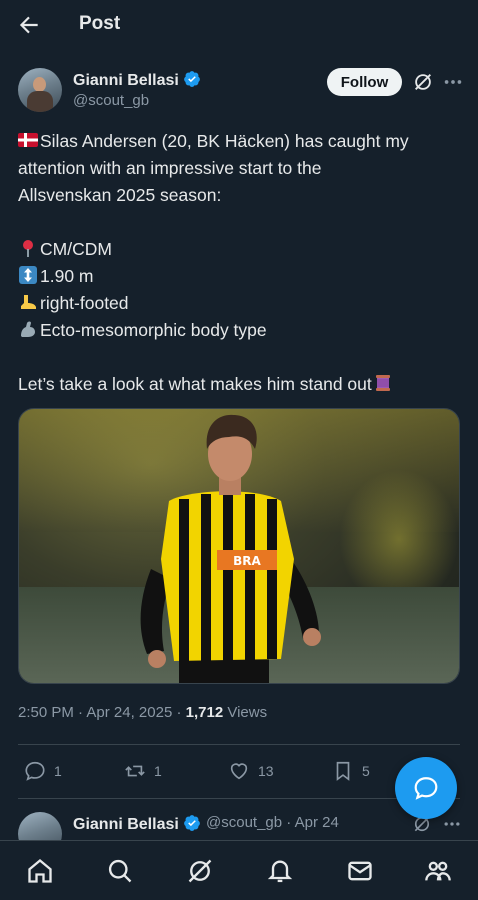 The width and height of the screenshot is (478, 900). Describe the element at coordinates (120, 195) in the screenshot. I see `post-line: Allsvenskan 2025 season:` at that location.